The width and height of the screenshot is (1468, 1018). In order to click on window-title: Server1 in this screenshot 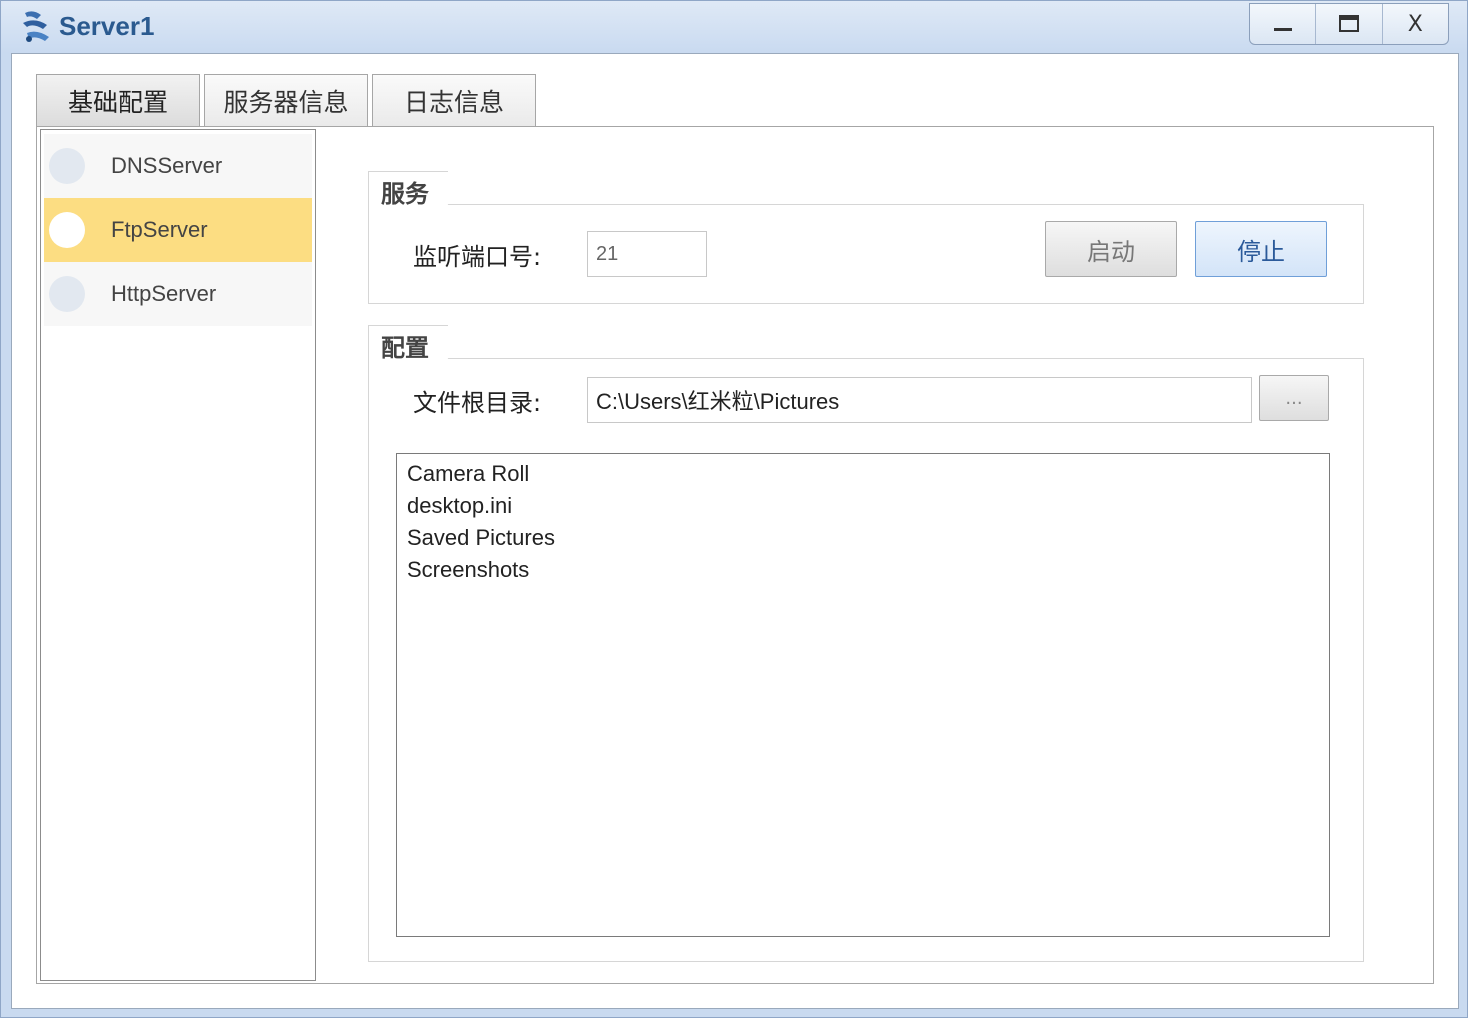, I will do `click(107, 26)`.